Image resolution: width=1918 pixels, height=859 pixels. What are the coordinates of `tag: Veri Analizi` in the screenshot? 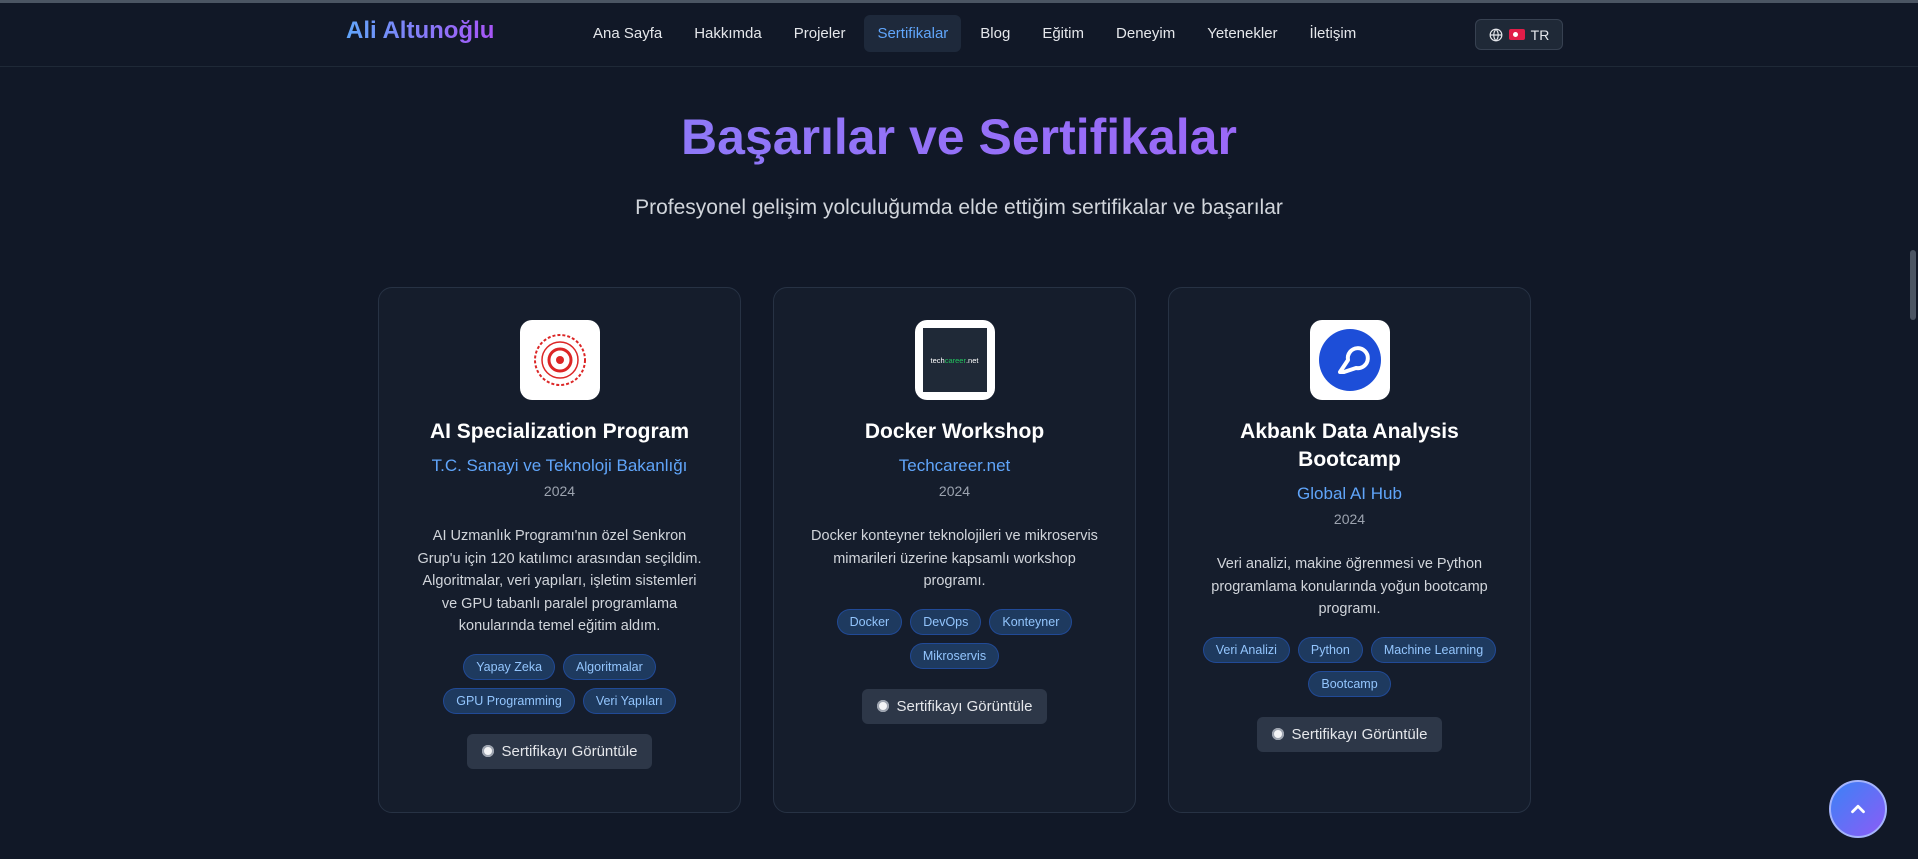 It's located at (1246, 649).